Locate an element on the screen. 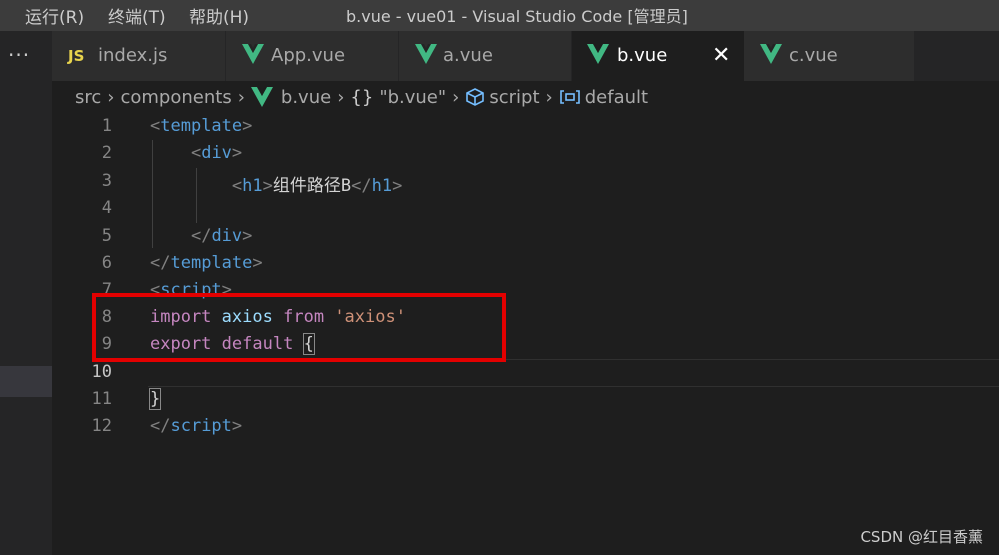 The height and width of the screenshot is (555, 999). tab-a-vue: a.vue is located at coordinates (485, 56).